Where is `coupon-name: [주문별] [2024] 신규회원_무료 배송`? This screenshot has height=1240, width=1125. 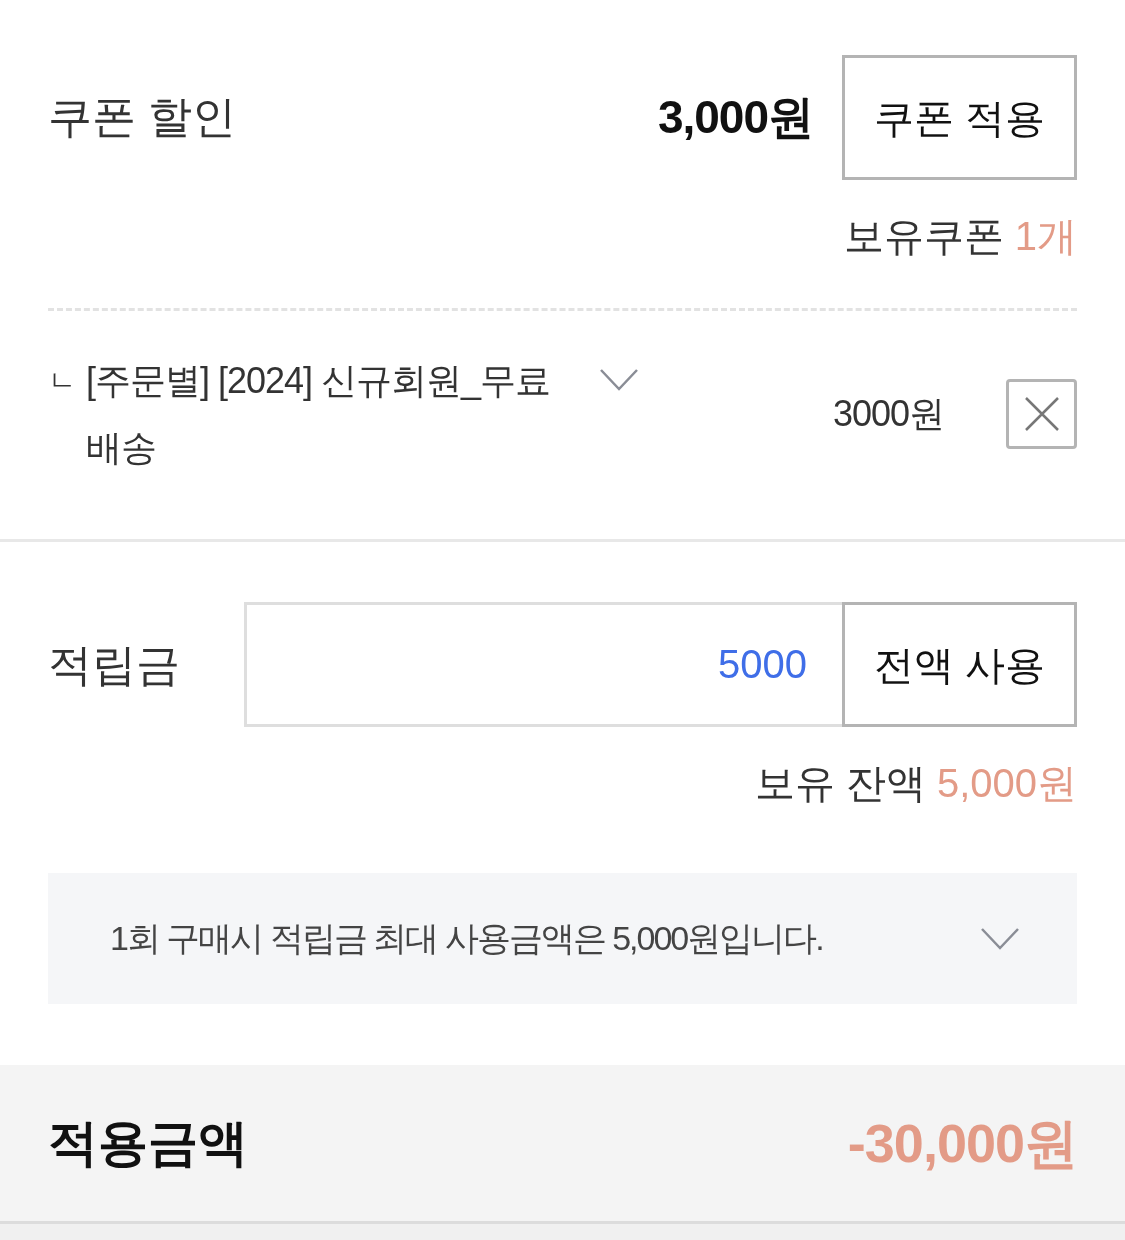
coupon-name: [주문별] [2024] 신규회원_무료 배송 is located at coordinates (319, 414).